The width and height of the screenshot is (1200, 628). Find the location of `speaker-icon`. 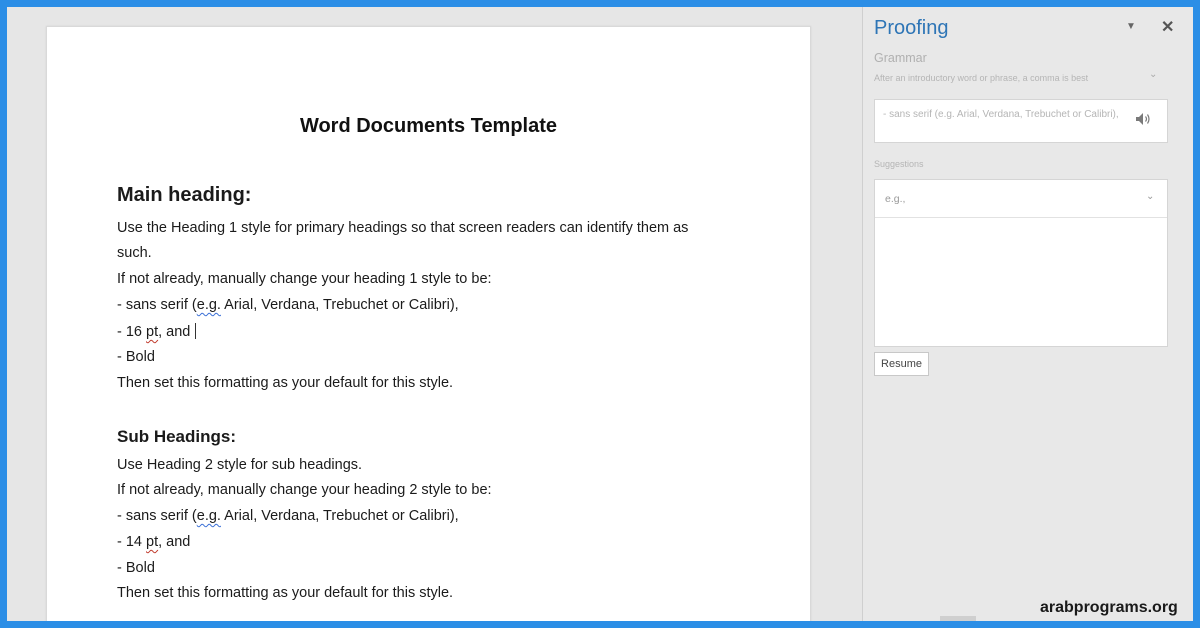

speaker-icon is located at coordinates (1143, 119).